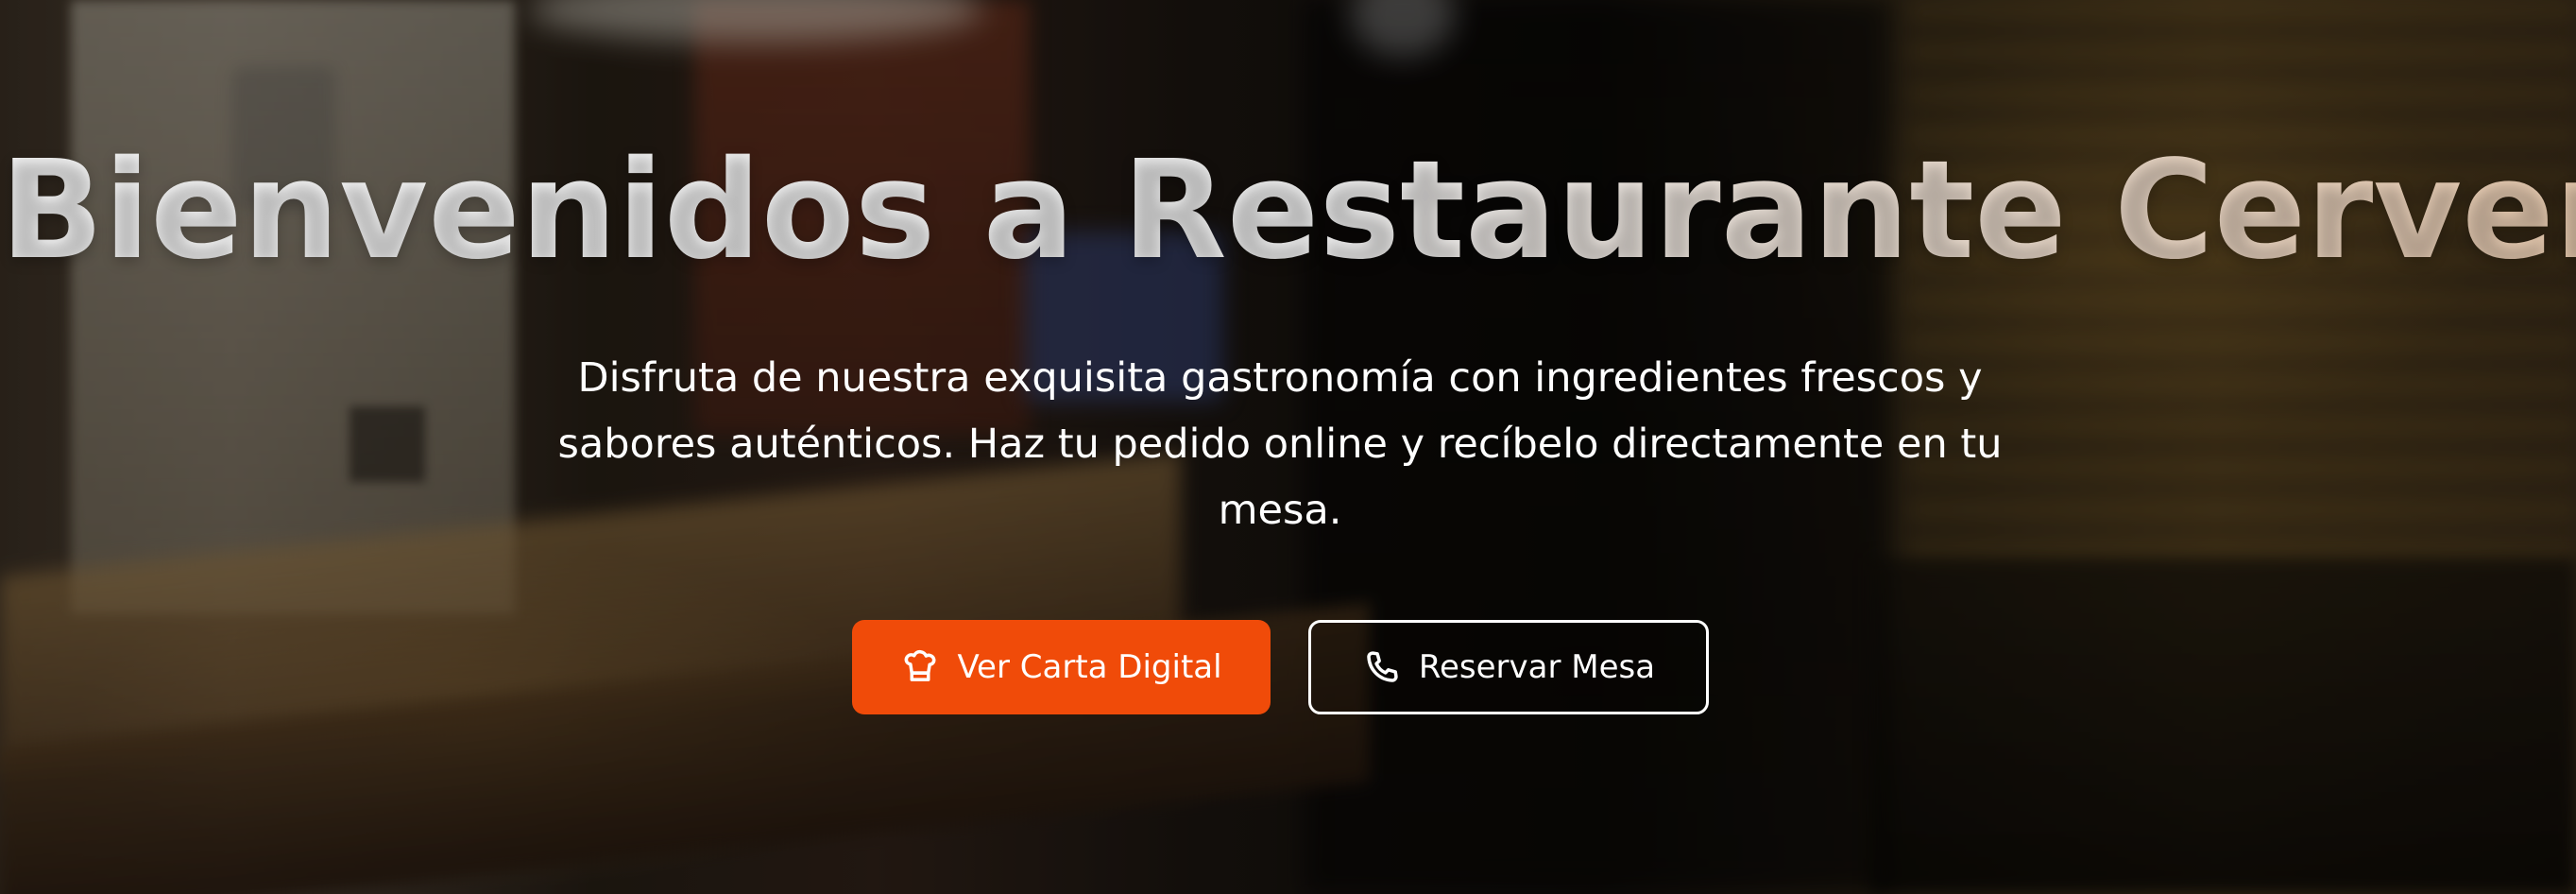 This screenshot has width=2576, height=894. I want to click on hero-actions: Ver Carta Digital Reservar Mesa, so click(1282, 667).